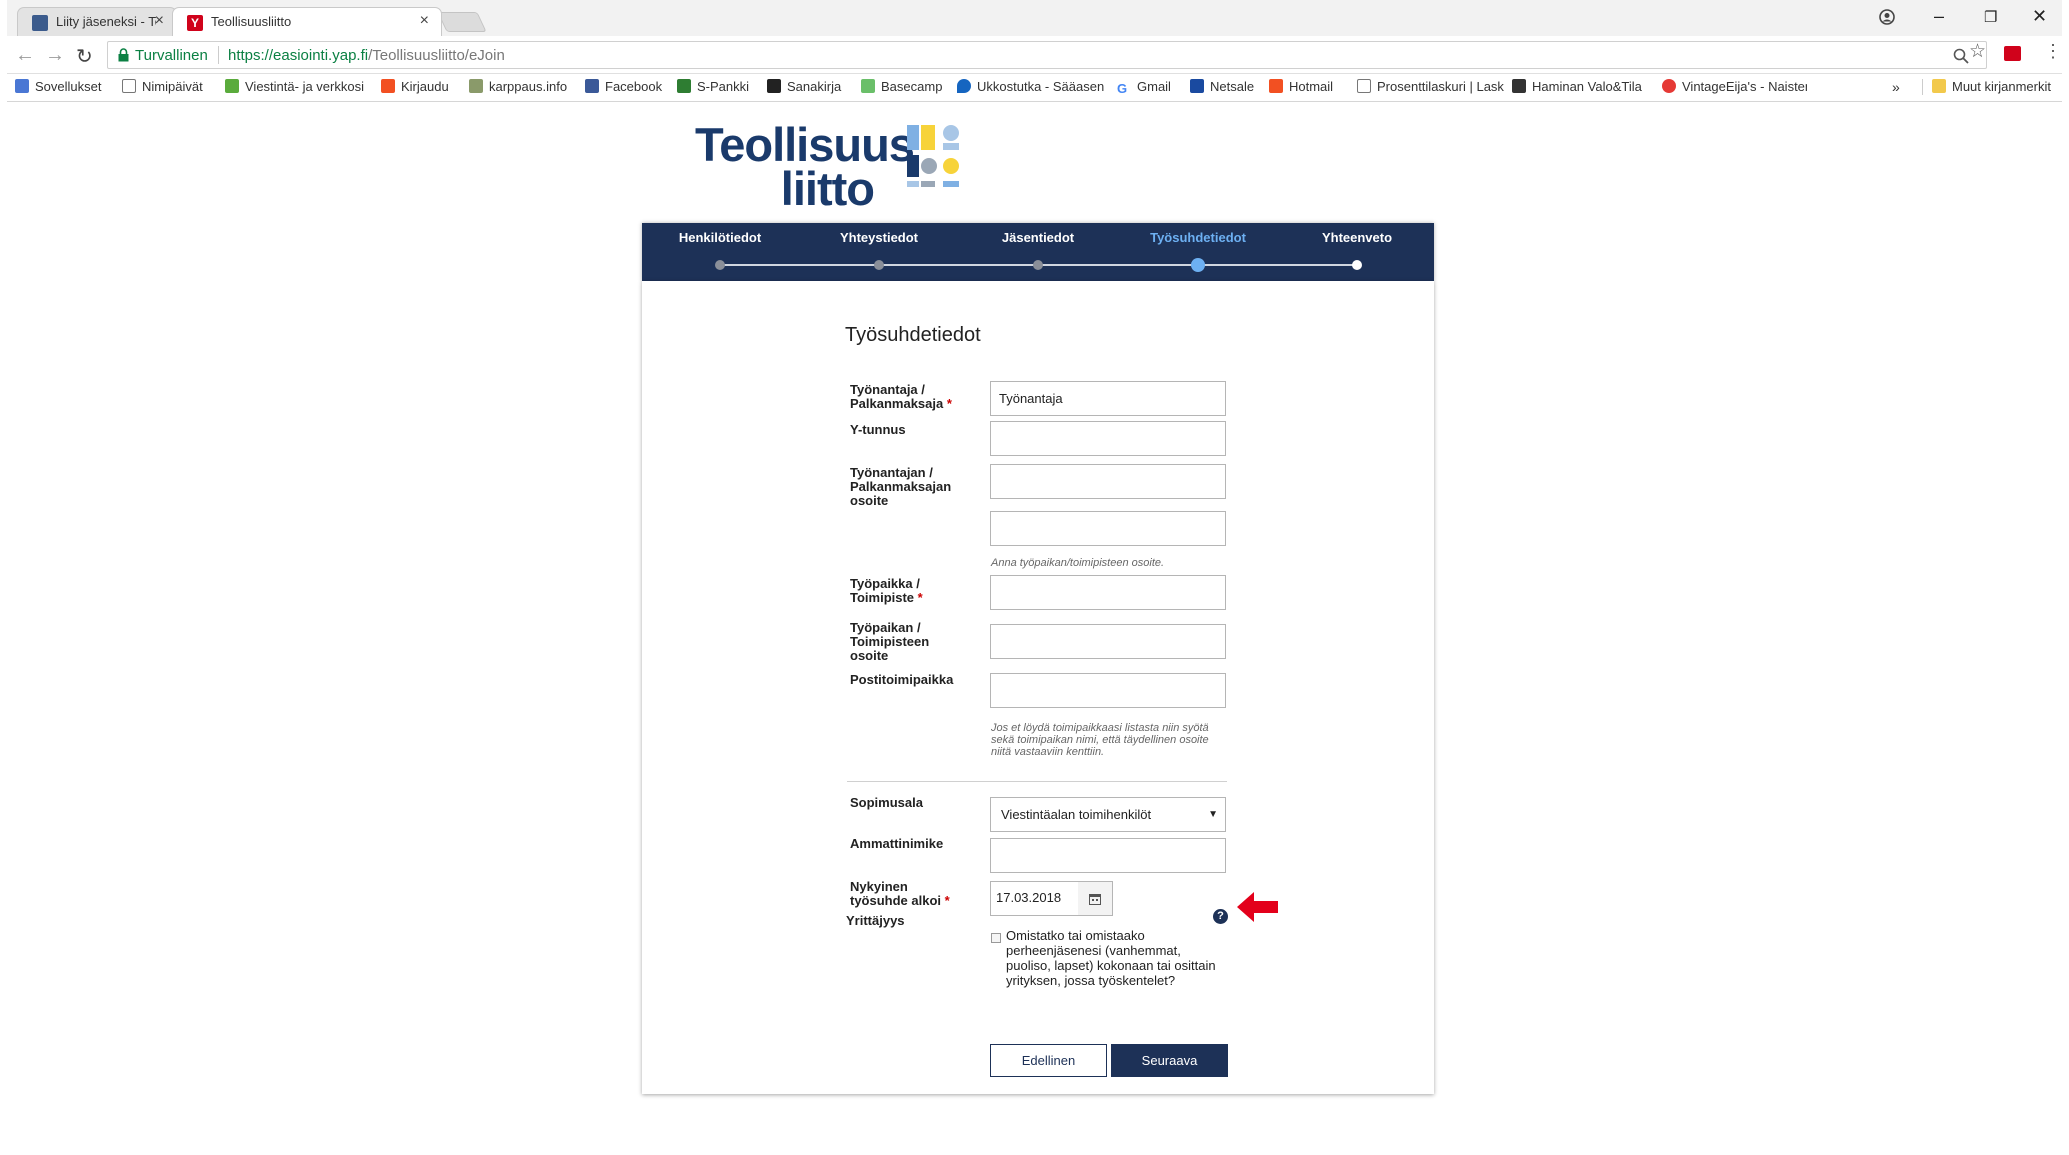 The image size is (2069, 1155). I want to click on ownership-checkbox, so click(996, 938).